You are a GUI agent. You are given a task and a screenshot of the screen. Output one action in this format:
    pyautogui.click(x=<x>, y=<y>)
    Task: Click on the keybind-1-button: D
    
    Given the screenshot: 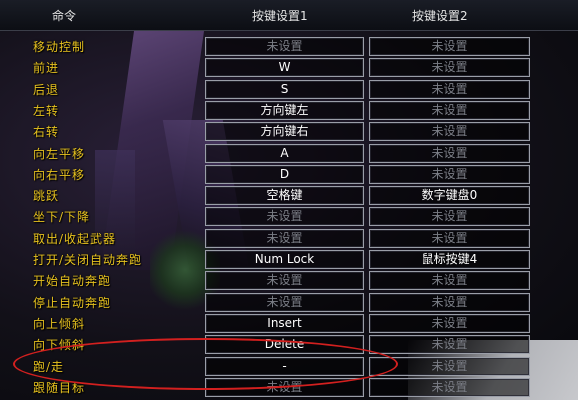 What is the action you would take?
    pyautogui.click(x=284, y=174)
    